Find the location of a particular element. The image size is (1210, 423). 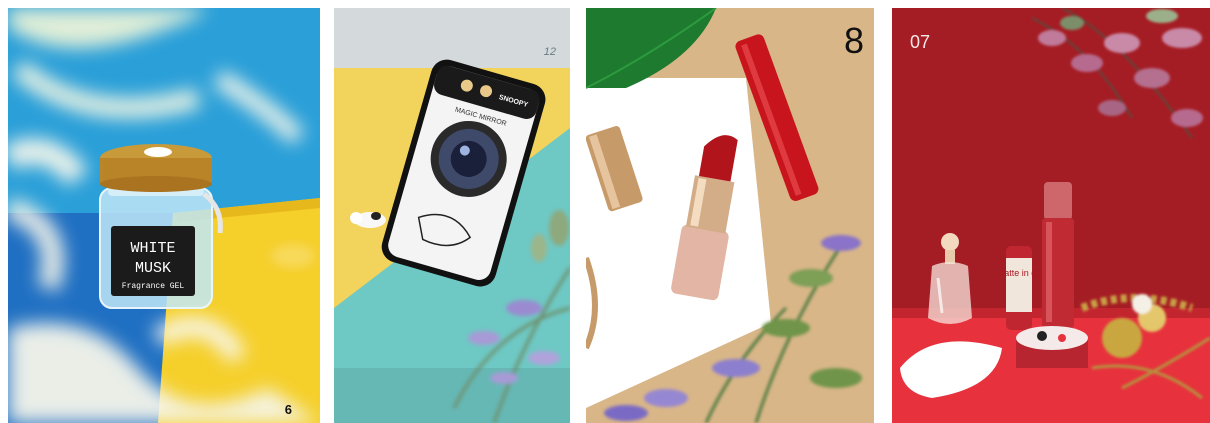

jar: WHITE MUSK Fragrance GEL is located at coordinates (161, 226).